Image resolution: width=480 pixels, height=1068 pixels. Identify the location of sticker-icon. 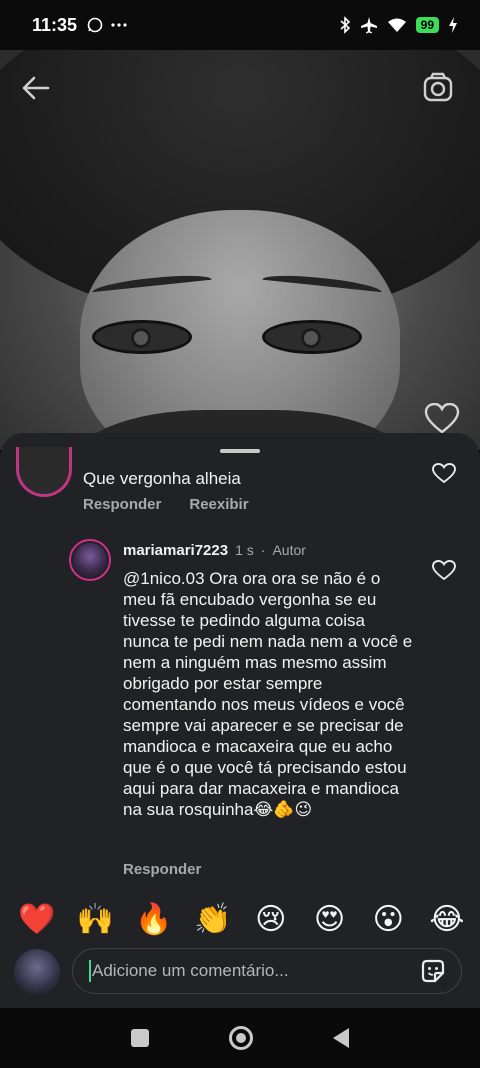
(433, 971).